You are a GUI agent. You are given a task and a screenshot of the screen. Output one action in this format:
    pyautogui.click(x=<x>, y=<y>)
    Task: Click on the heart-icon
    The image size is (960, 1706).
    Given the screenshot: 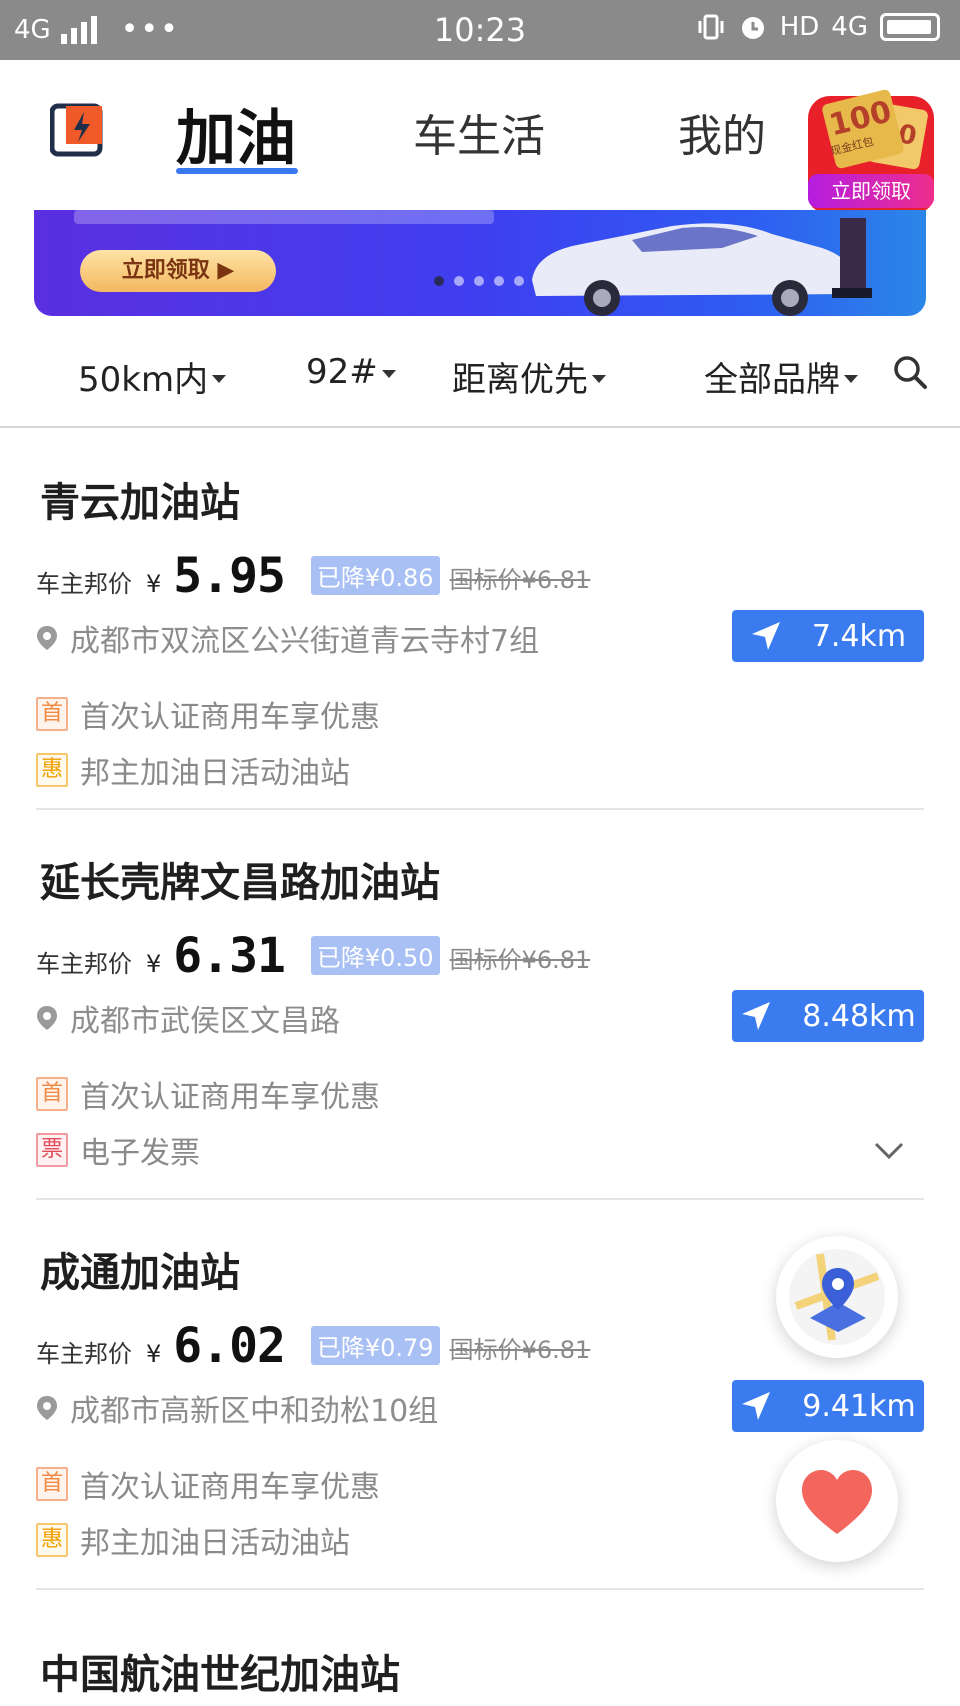 What is the action you would take?
    pyautogui.click(x=837, y=1502)
    